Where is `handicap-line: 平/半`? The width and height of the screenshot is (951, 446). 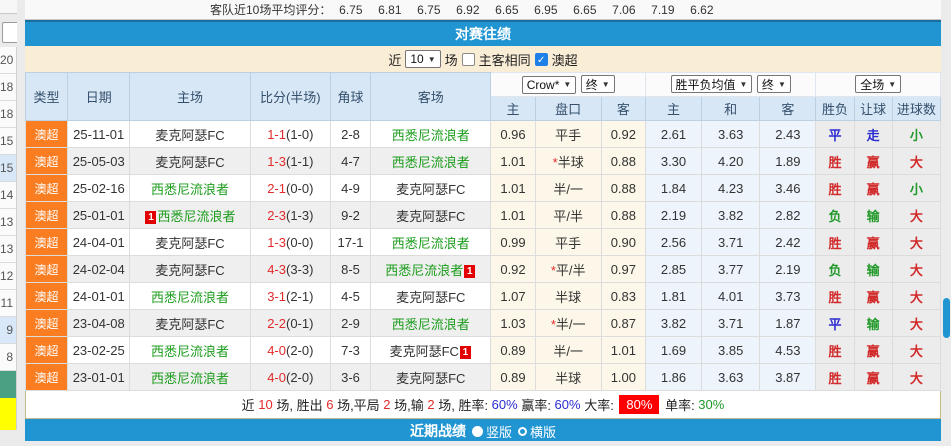 handicap-line: 平/半 is located at coordinates (568, 215).